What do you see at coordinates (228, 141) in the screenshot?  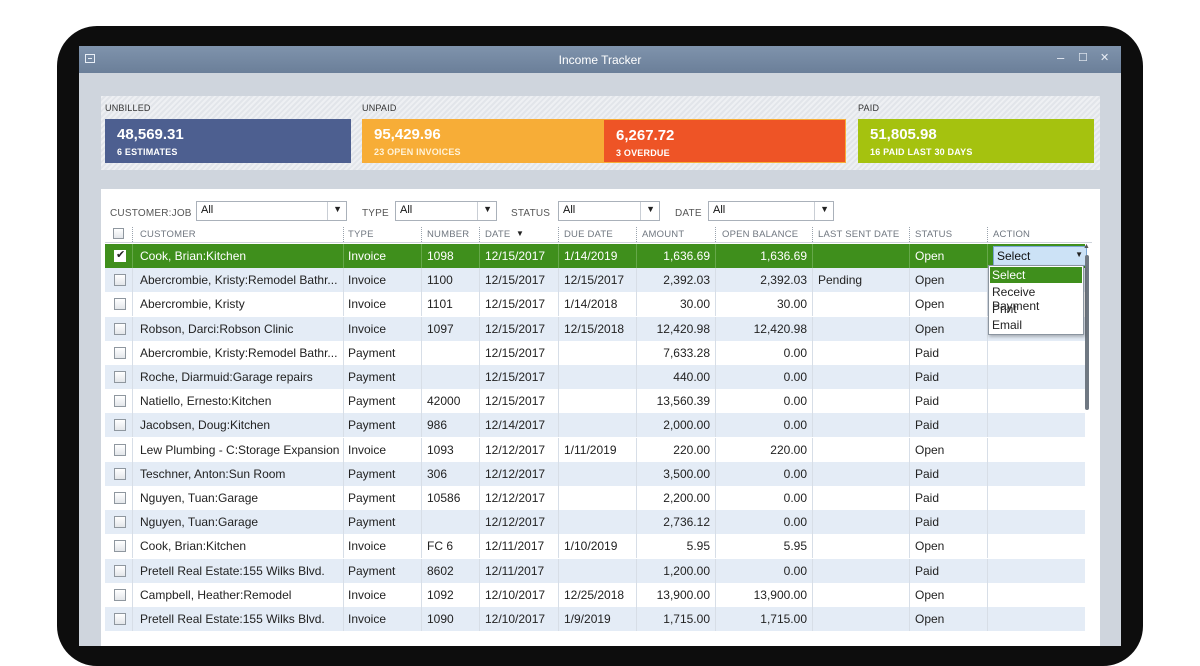 I see `unbilled-tile: 48,569.31 6 ESTIMATES` at bounding box center [228, 141].